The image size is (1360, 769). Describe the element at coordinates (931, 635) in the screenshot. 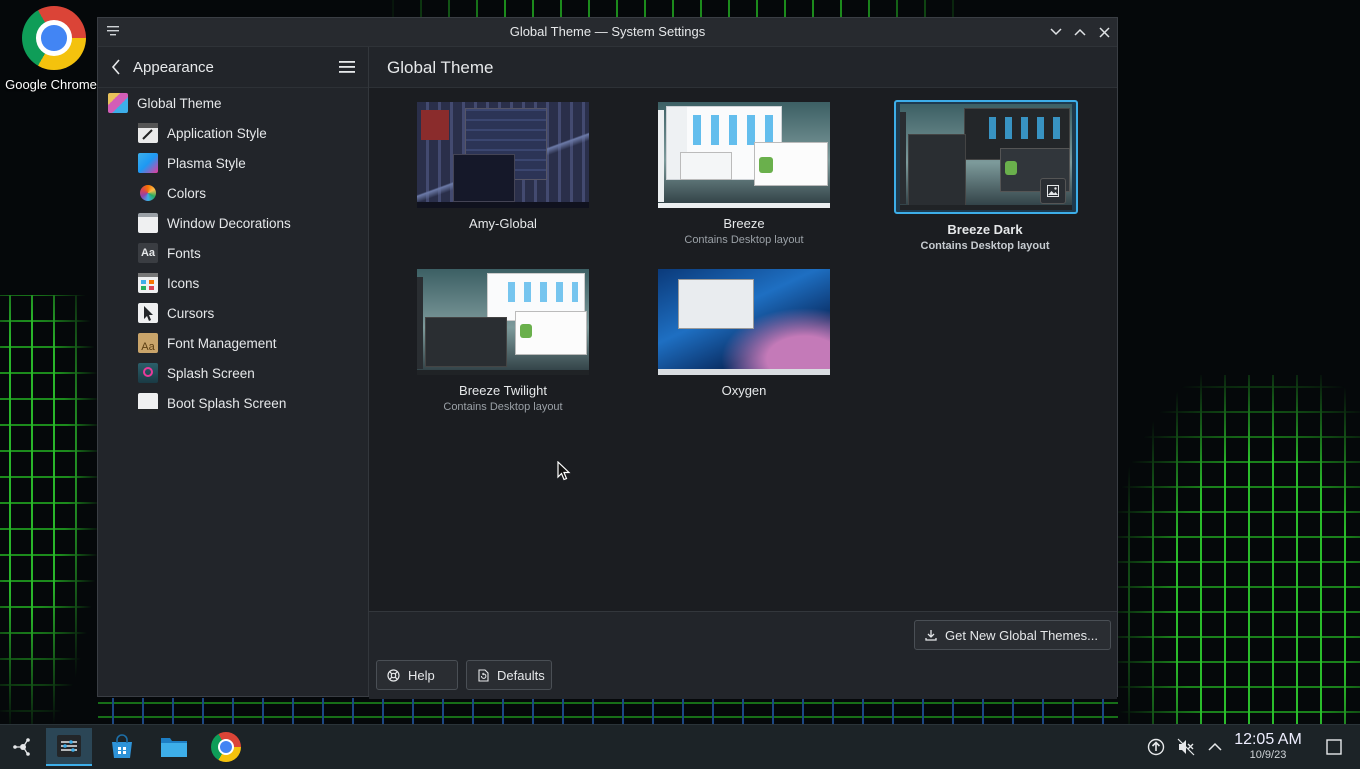

I see `download-icon` at that location.